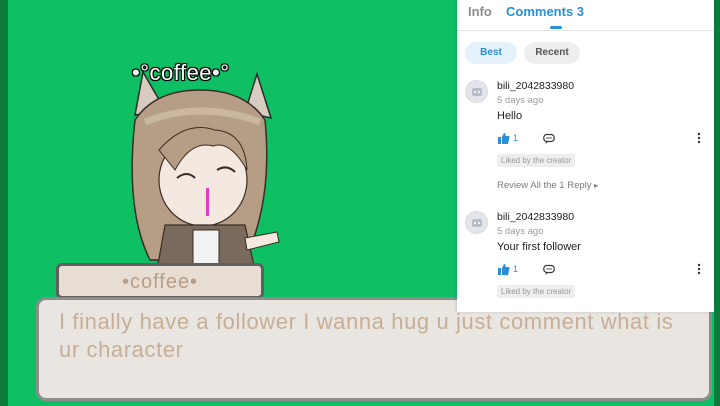 Image resolution: width=720 pixels, height=406 pixels. What do you see at coordinates (544, 185) in the screenshot?
I see `view-replies-label: Review All the 1 Reply` at bounding box center [544, 185].